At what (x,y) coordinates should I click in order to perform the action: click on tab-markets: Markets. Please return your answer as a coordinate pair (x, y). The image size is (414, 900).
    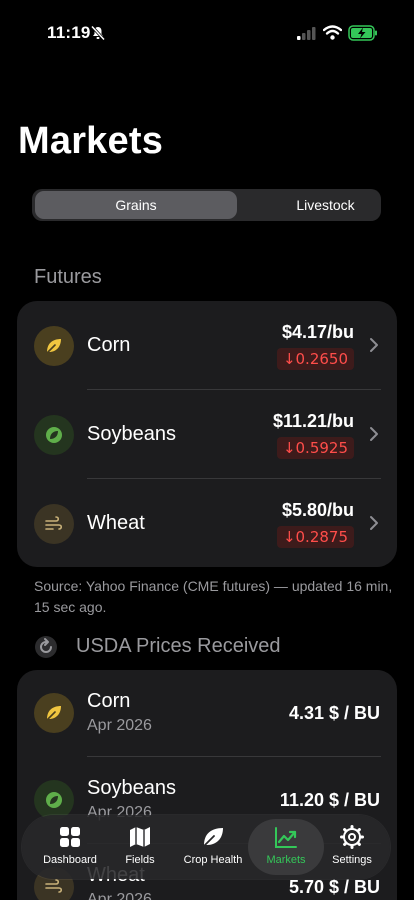
    Looking at the image, I should click on (286, 847).